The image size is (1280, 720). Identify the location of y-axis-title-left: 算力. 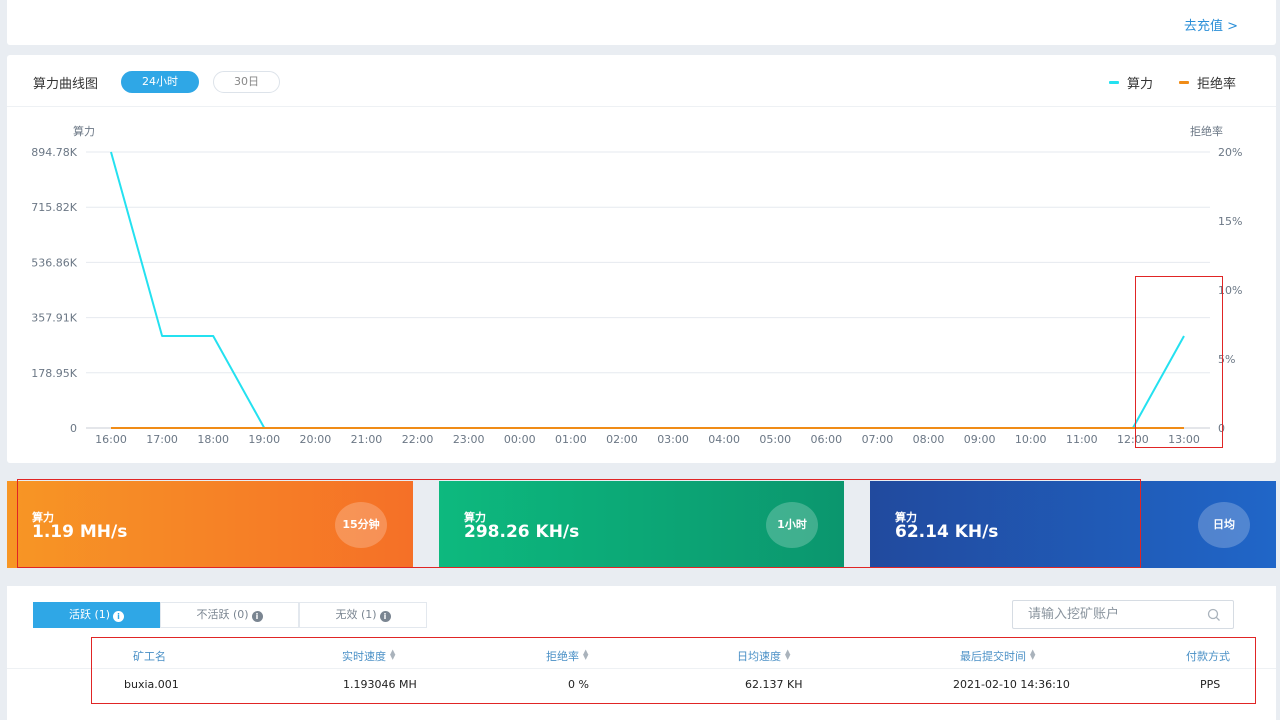
(84, 131).